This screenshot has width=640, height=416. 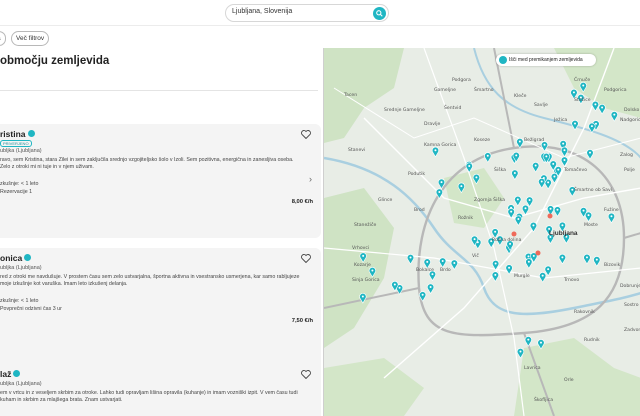 What do you see at coordinates (612, 265) in the screenshot?
I see `map-place-label: Bizovik` at bounding box center [612, 265].